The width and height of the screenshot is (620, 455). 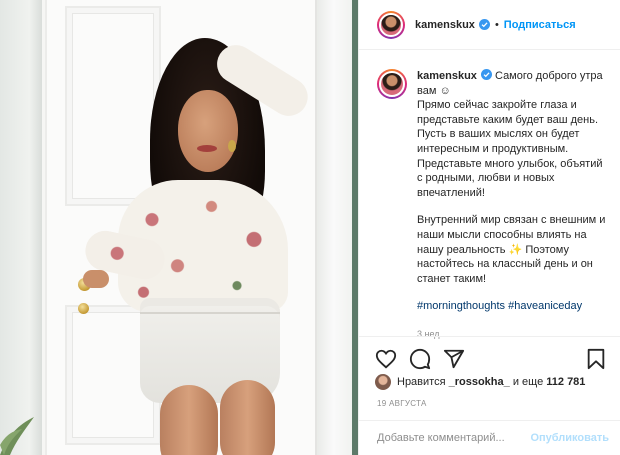 I want to click on shorts-waistband, so click(x=210, y=313).